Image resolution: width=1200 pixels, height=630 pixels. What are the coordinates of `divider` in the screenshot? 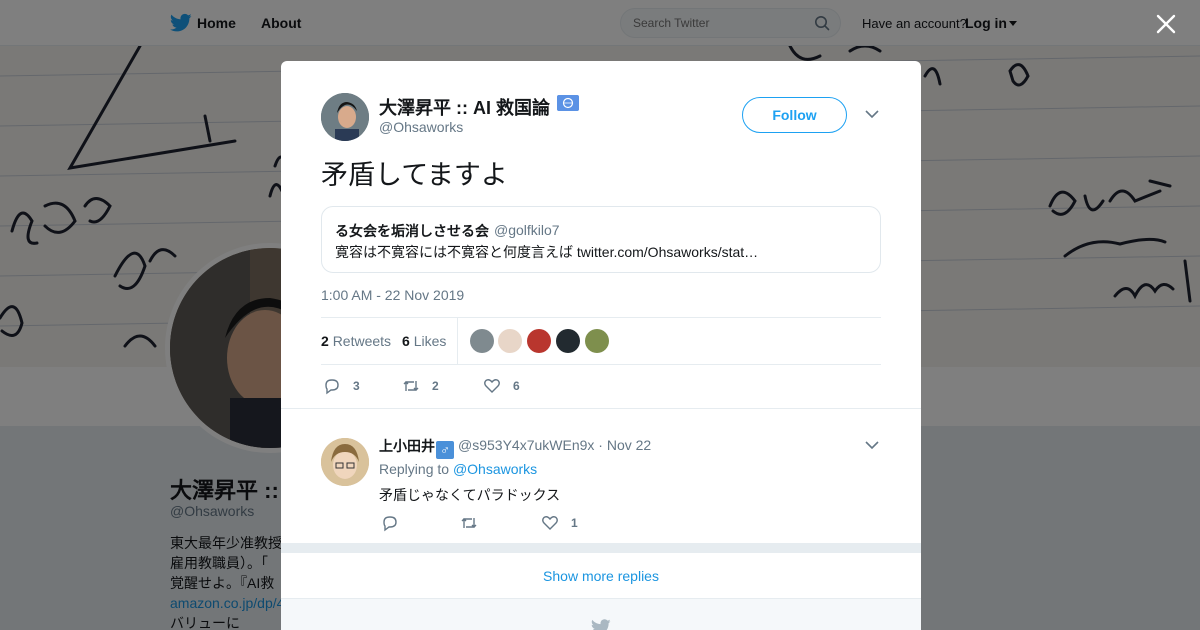 It's located at (601, 408).